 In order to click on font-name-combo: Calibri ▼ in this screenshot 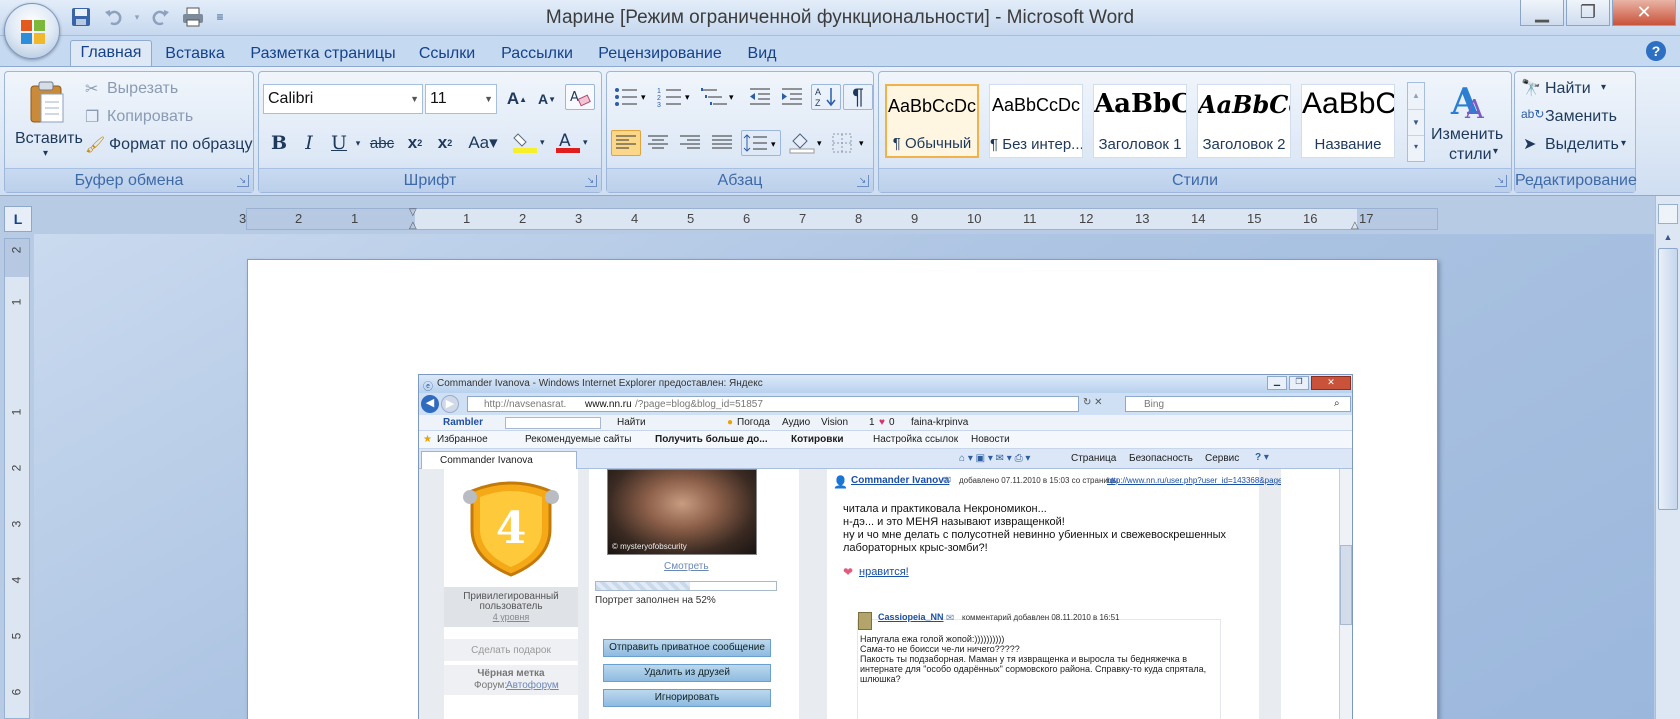, I will do `click(343, 99)`.